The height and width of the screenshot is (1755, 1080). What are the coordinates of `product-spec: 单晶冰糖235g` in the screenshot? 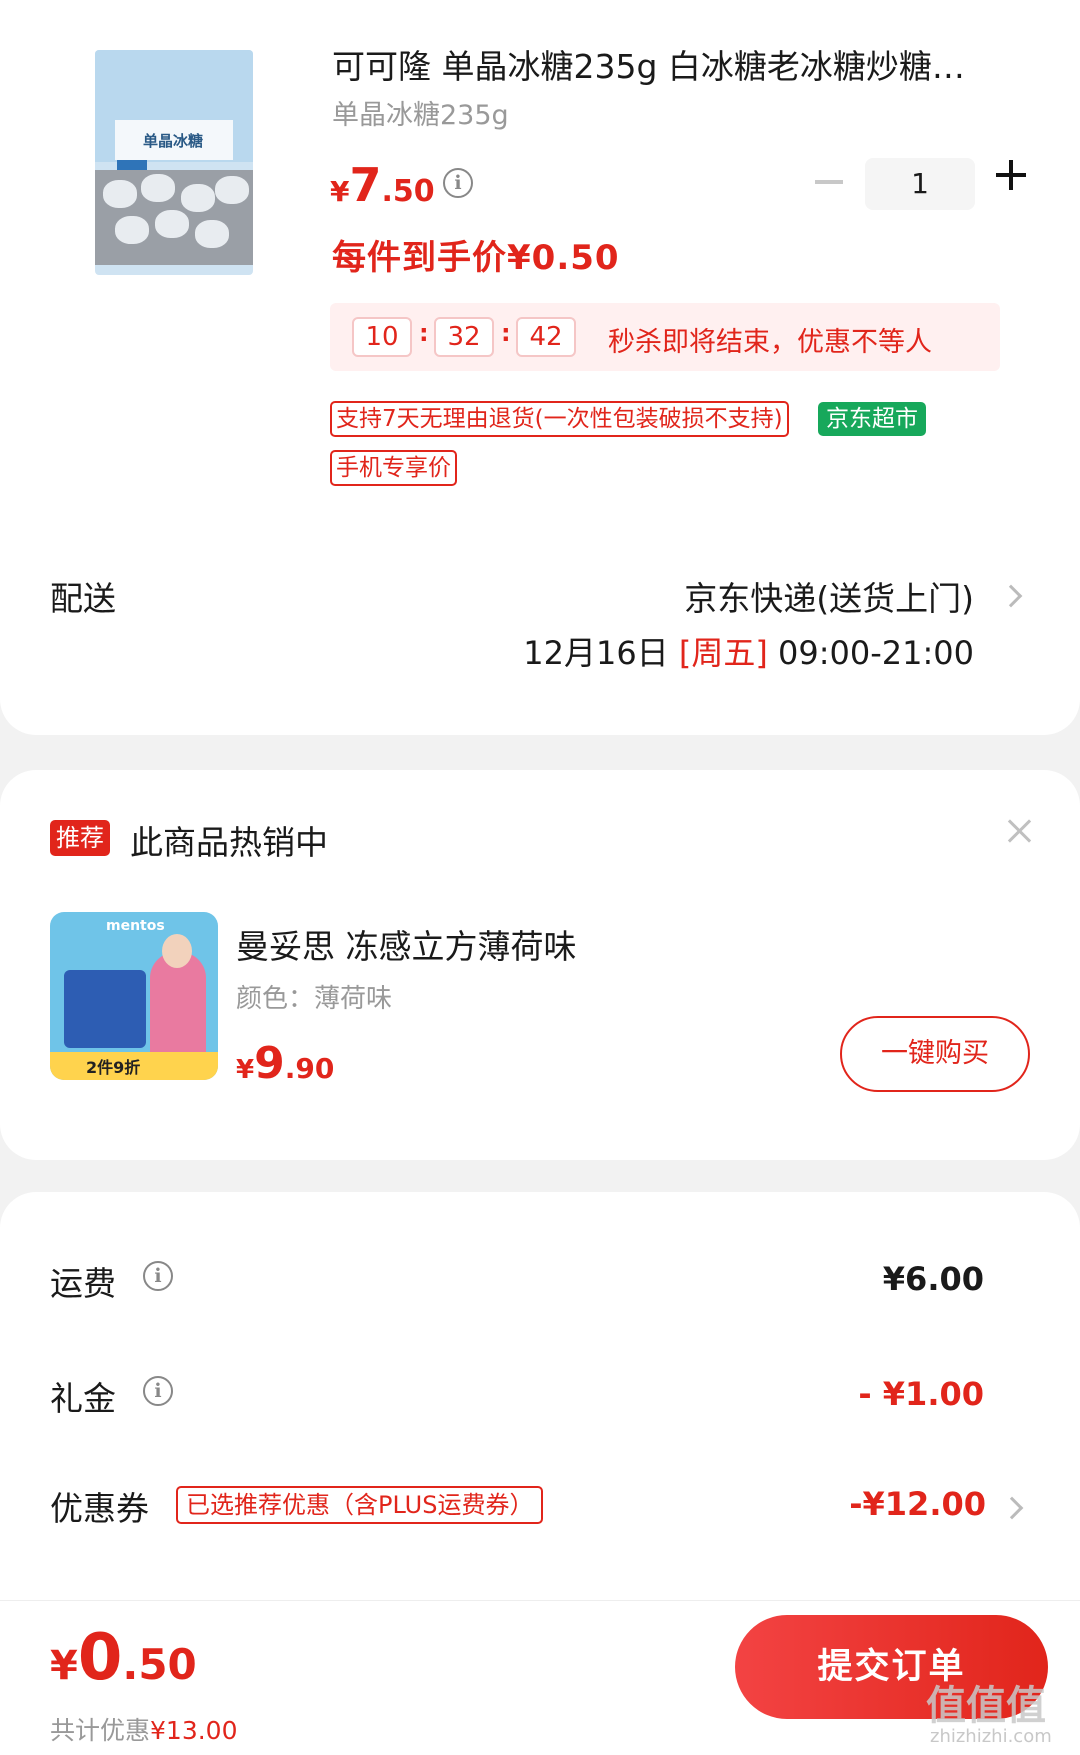 It's located at (420, 115).